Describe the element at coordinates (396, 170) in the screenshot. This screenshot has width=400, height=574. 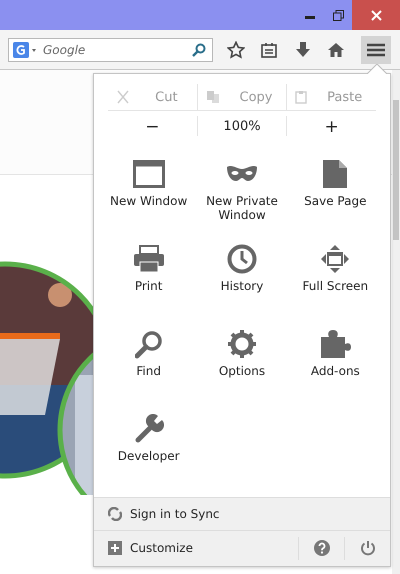
I see `scrollbar-thumb` at that location.